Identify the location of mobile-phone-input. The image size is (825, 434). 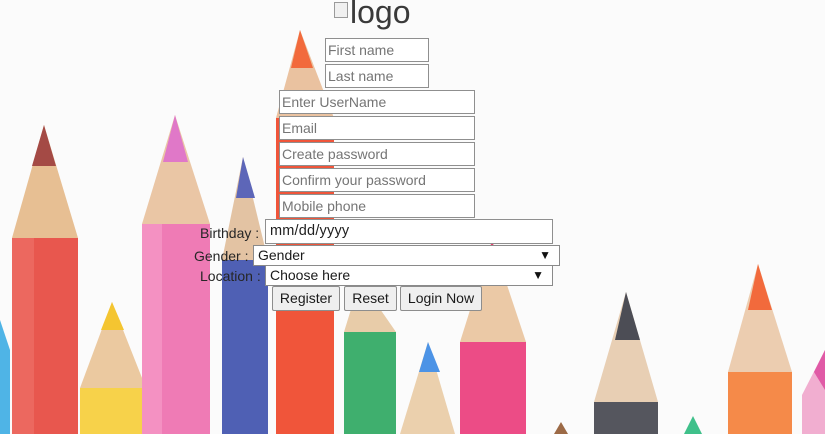
(377, 206).